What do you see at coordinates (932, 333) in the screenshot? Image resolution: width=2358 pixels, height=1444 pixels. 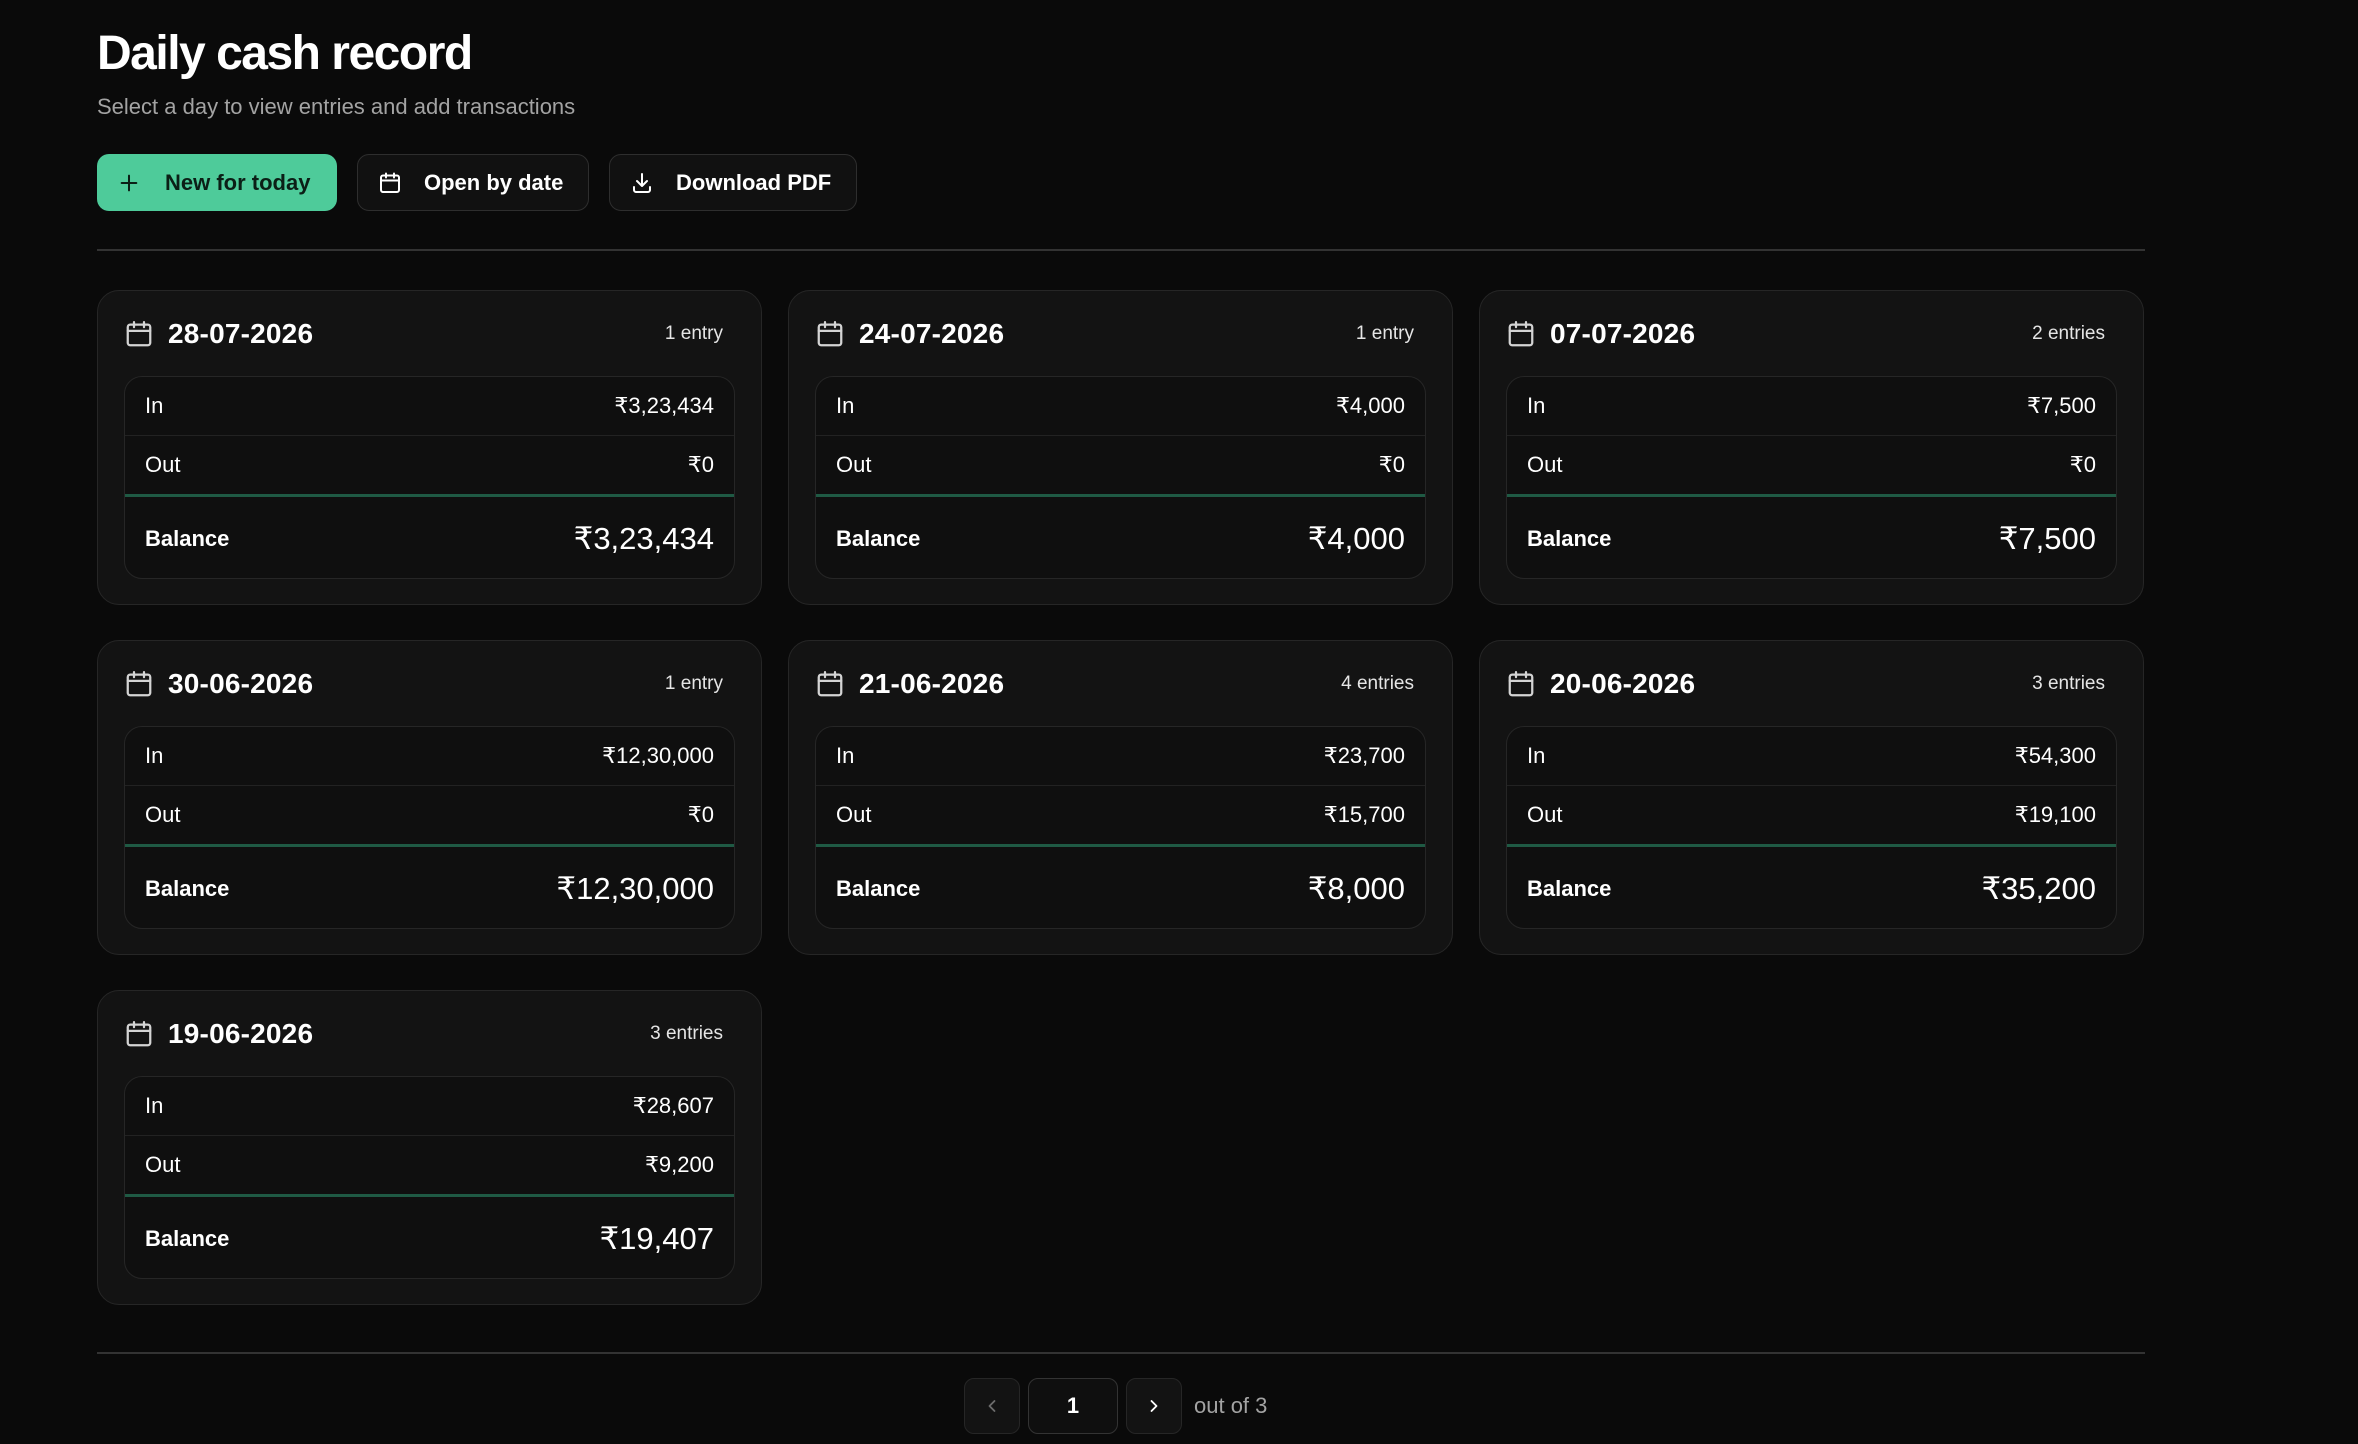 I see `card-date: 24-07-2026` at bounding box center [932, 333].